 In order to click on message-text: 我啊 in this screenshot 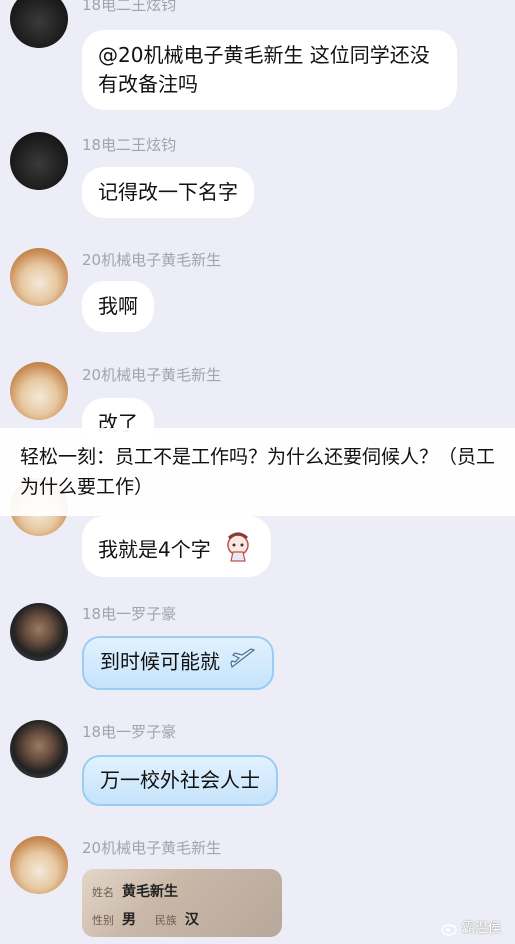, I will do `click(118, 306)`.